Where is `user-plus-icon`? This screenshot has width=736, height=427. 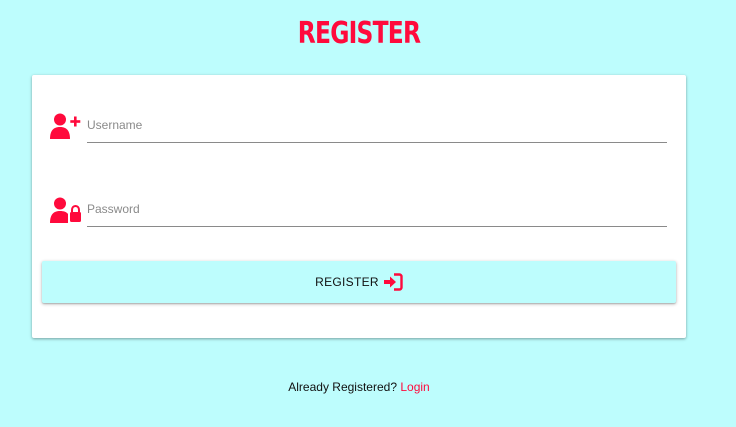 user-plus-icon is located at coordinates (65, 126).